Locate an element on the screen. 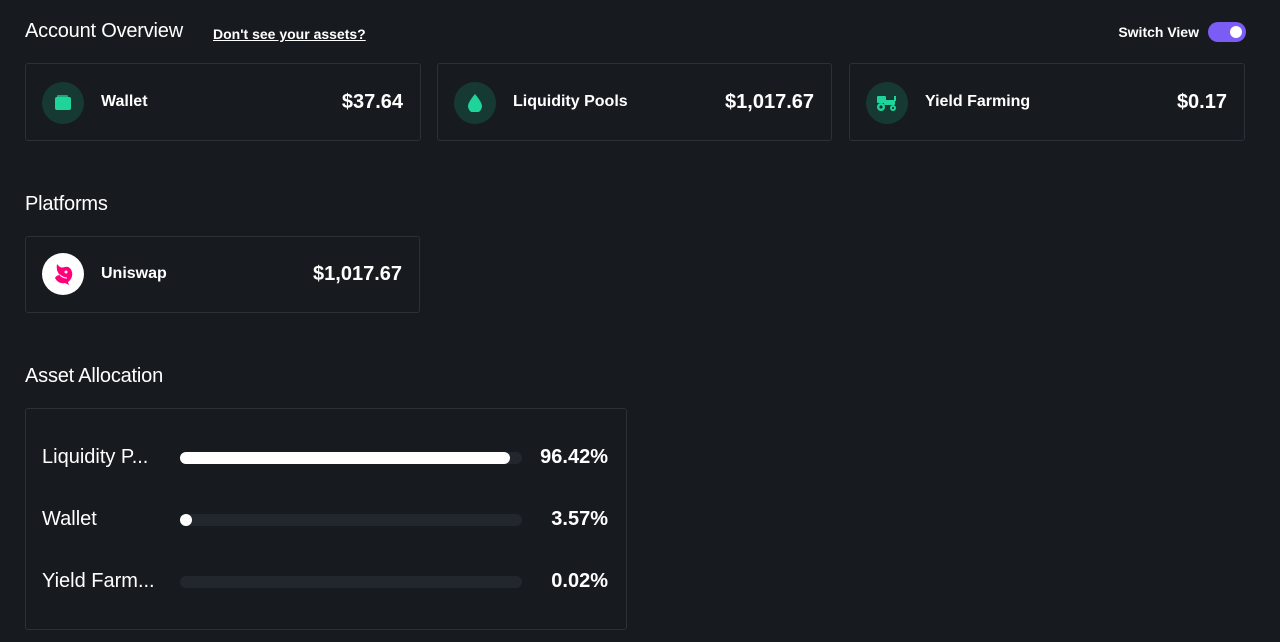 The width and height of the screenshot is (1280, 642). card-value: $0.17 is located at coordinates (1201, 102).